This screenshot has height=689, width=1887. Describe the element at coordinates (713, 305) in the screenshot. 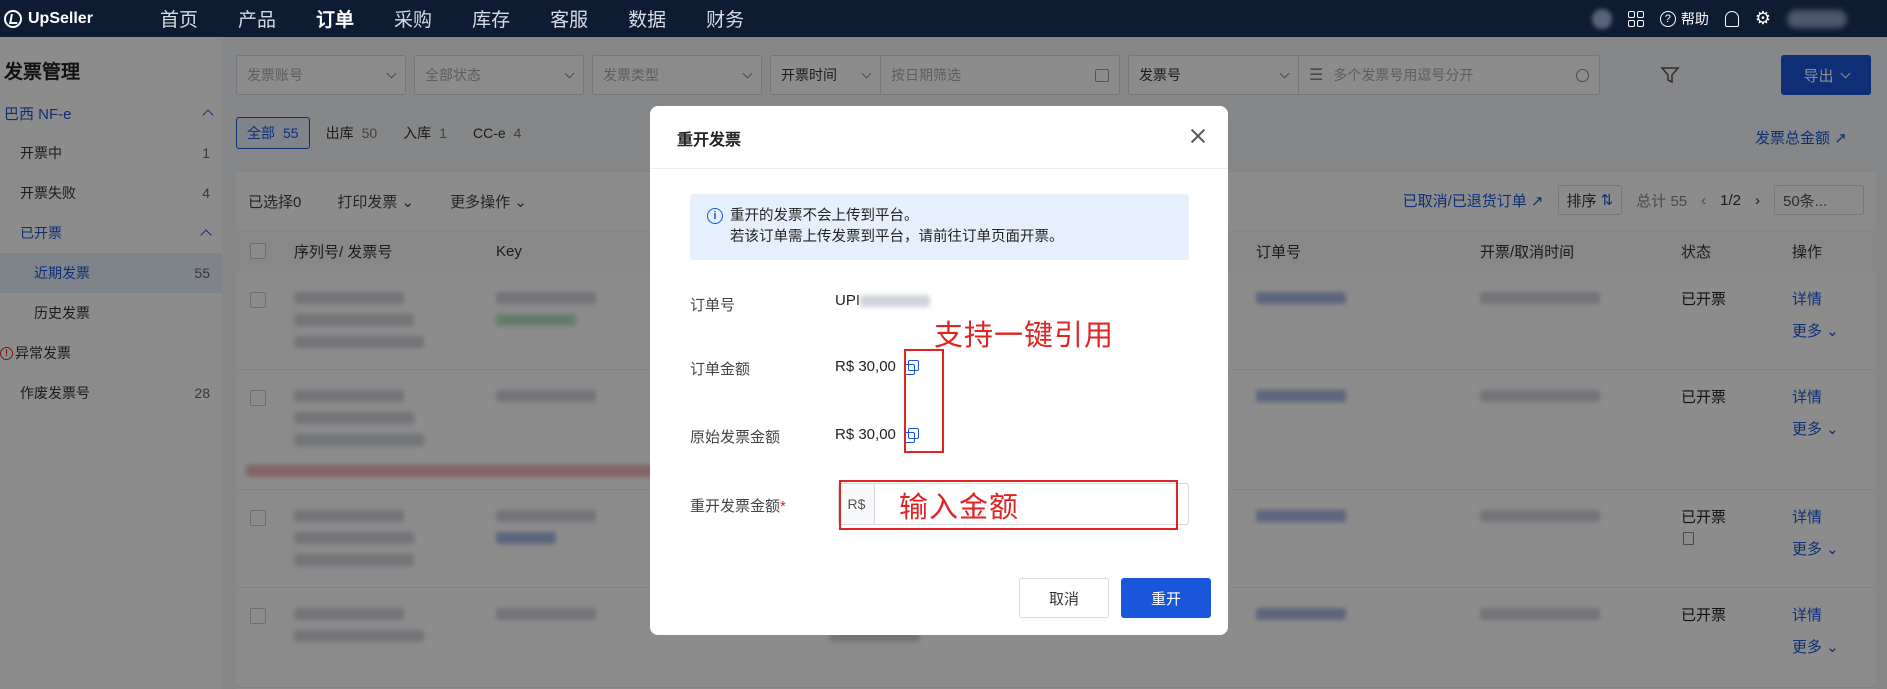

I see `order-no-label: 订单号` at that location.